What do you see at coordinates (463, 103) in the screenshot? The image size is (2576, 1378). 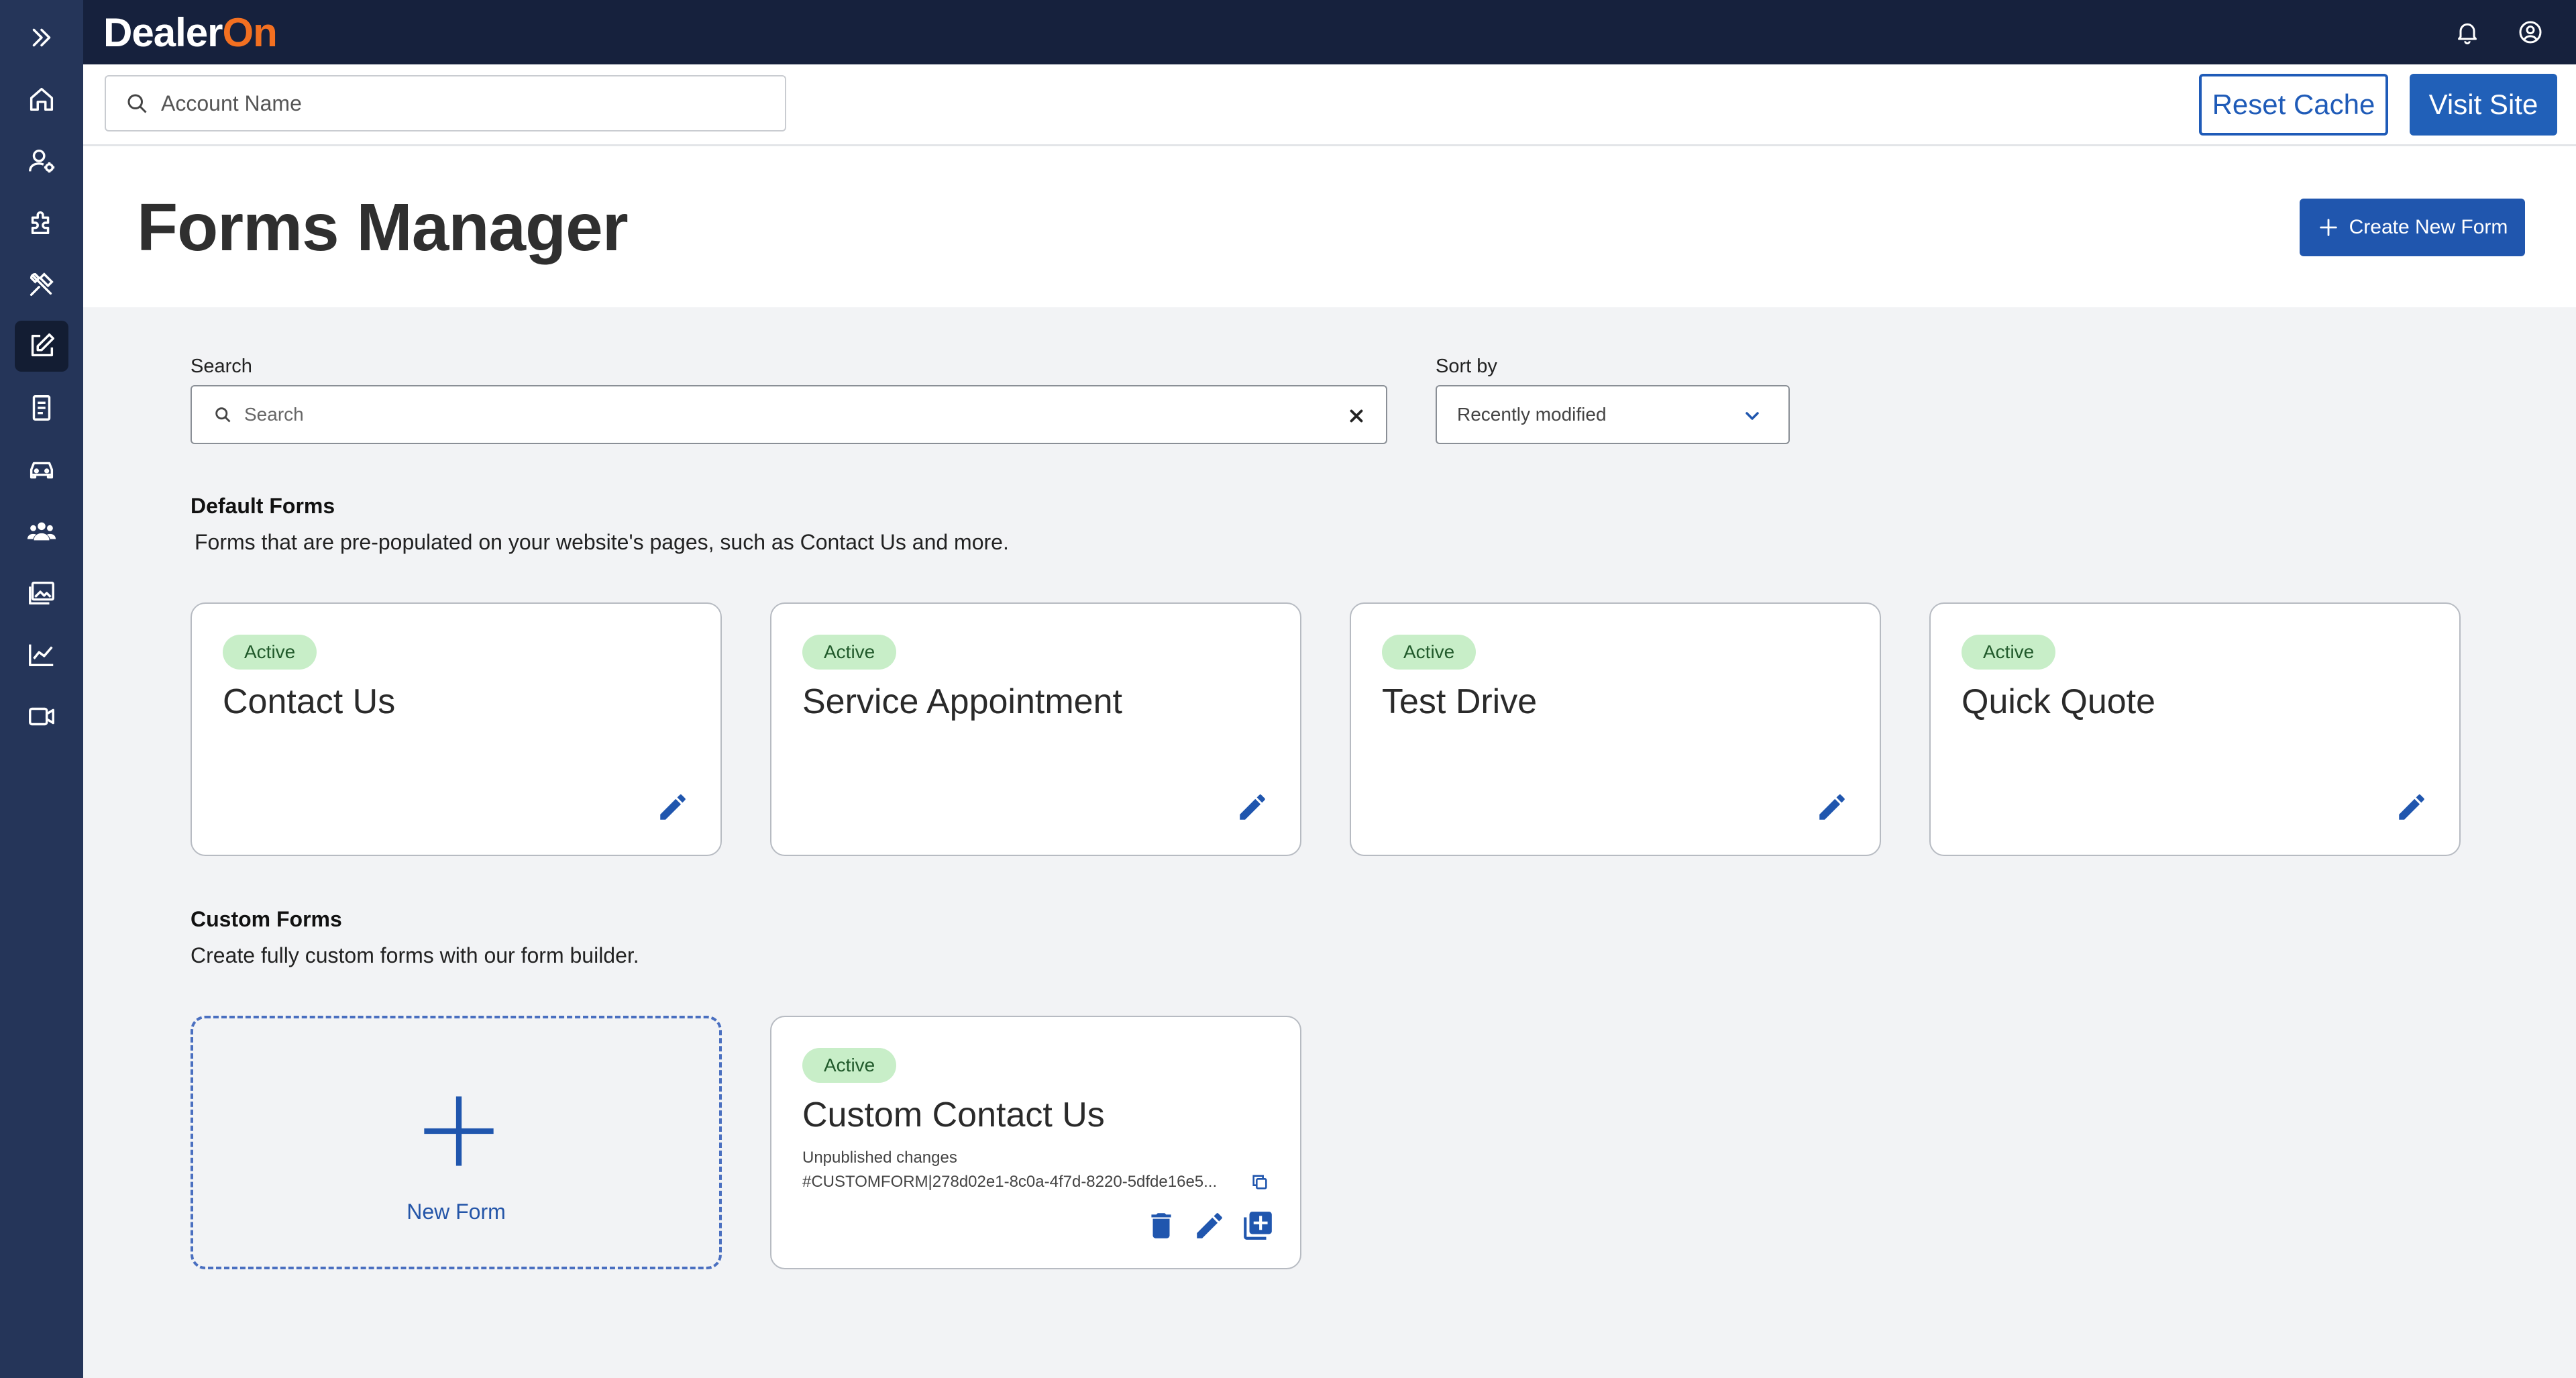 I see `account-name-input` at bounding box center [463, 103].